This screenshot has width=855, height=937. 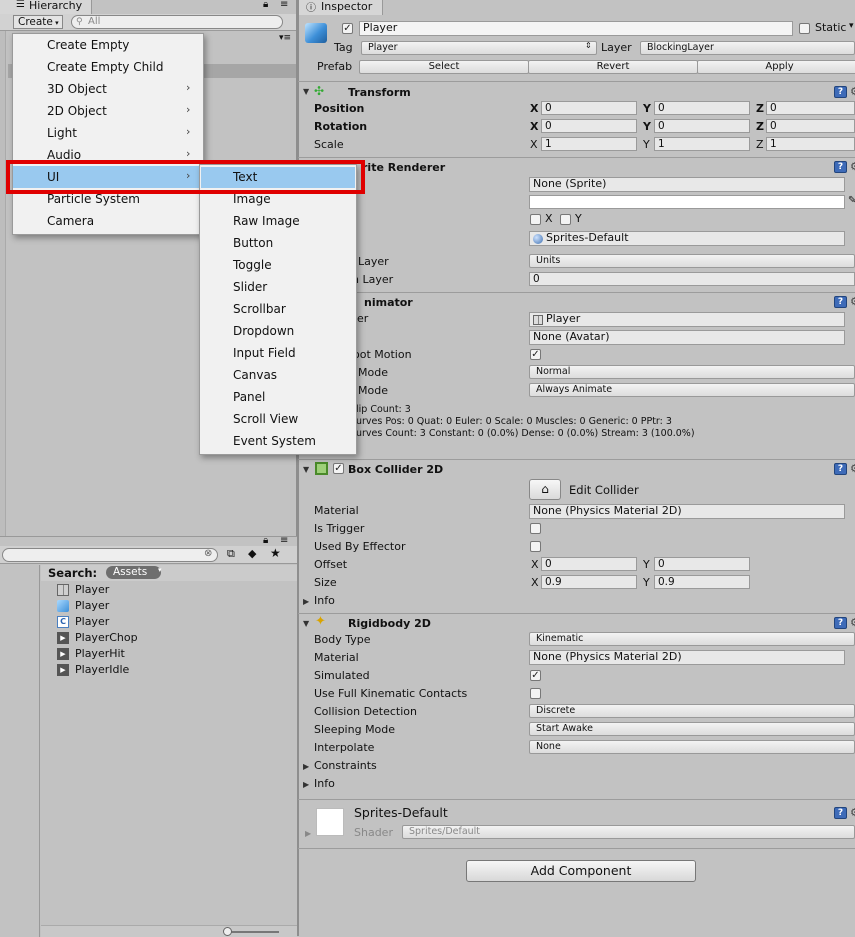 What do you see at coordinates (692, 372) in the screenshot?
I see `update-mode-dropdown: Normal` at bounding box center [692, 372].